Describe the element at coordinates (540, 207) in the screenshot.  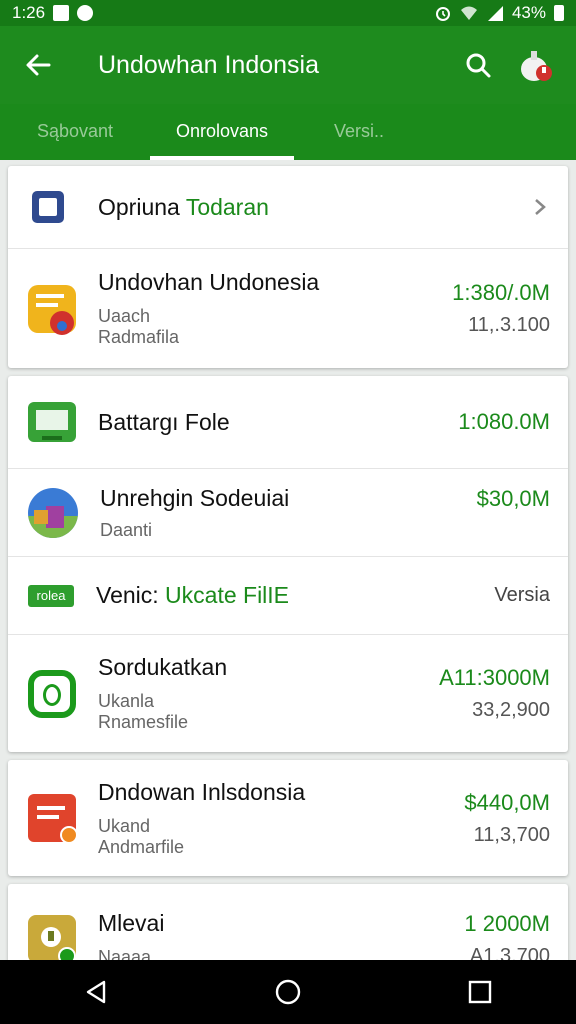
I see `chevron-right-icon` at that location.